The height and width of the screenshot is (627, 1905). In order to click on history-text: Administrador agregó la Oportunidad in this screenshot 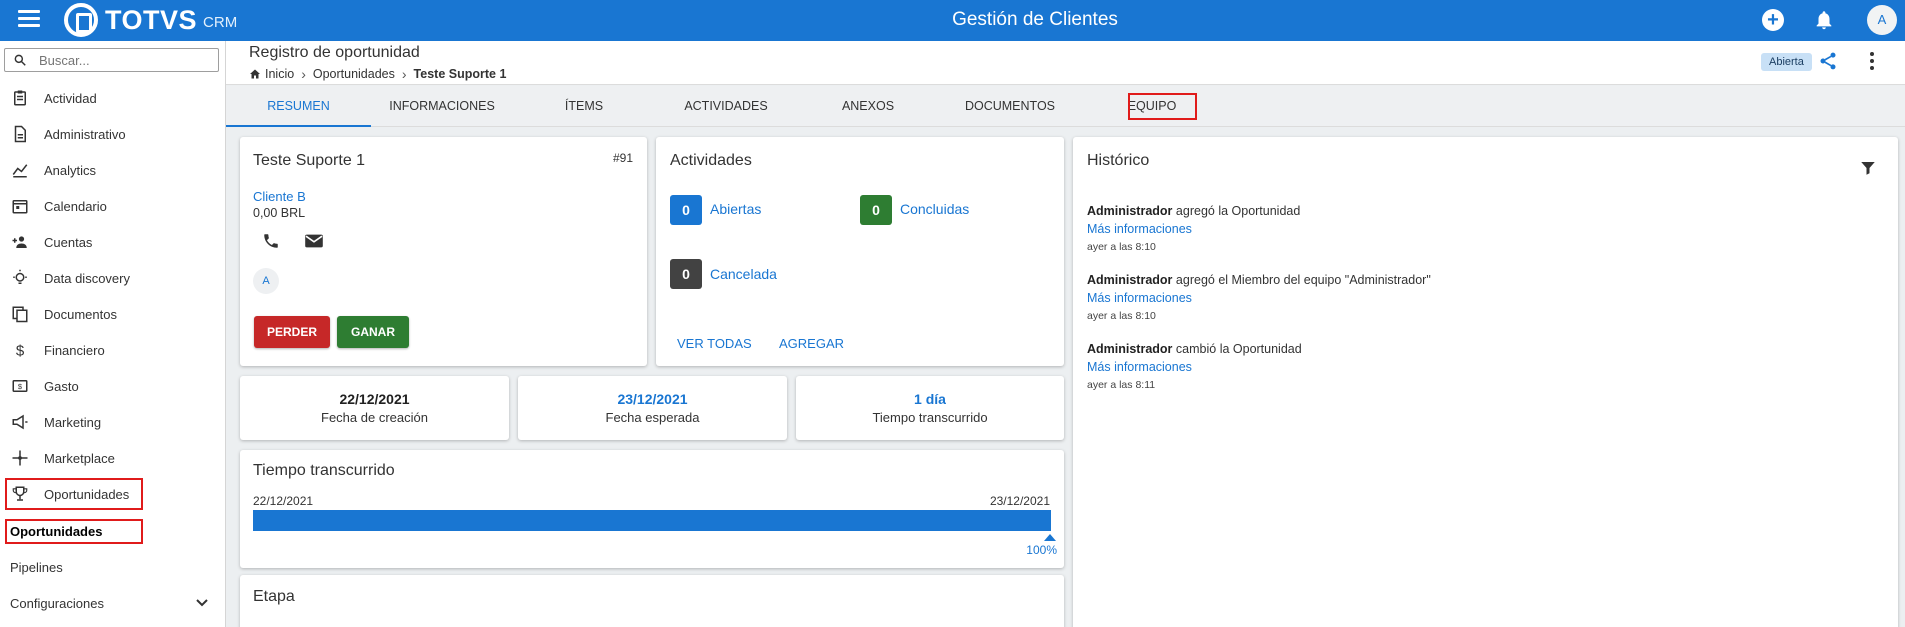, I will do `click(1337, 211)`.